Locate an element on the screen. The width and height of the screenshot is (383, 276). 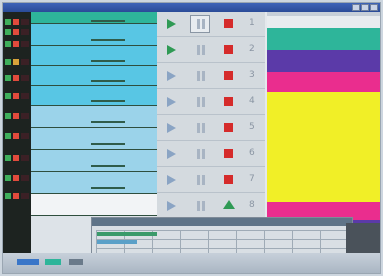
transport-row: 4 is located at coordinates (211, 102).